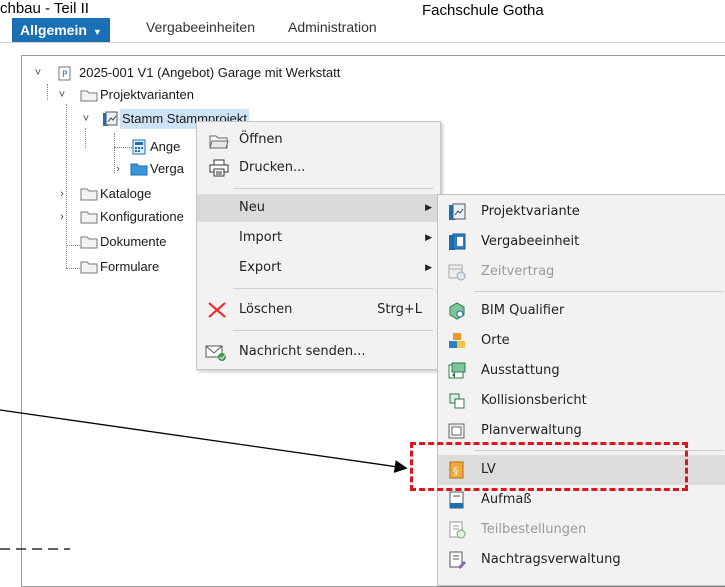 The width and height of the screenshot is (725, 587). What do you see at coordinates (457, 278) in the screenshot?
I see `calendar-clock-icon` at bounding box center [457, 278].